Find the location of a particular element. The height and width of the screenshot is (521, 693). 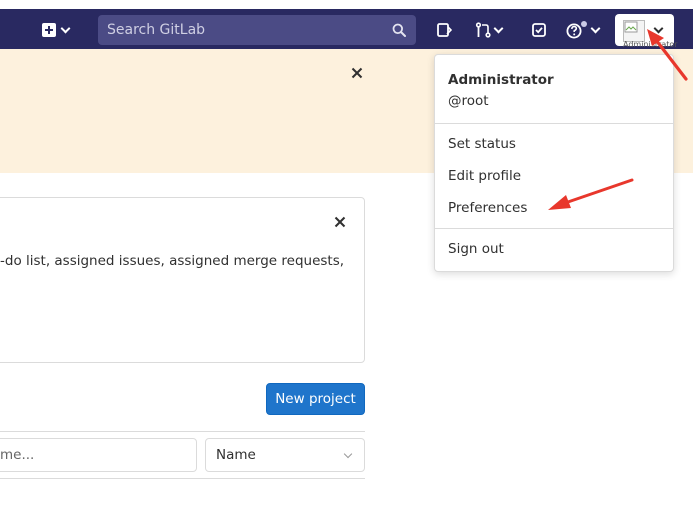

new-dropdown-toggle is located at coordinates (62, 30).